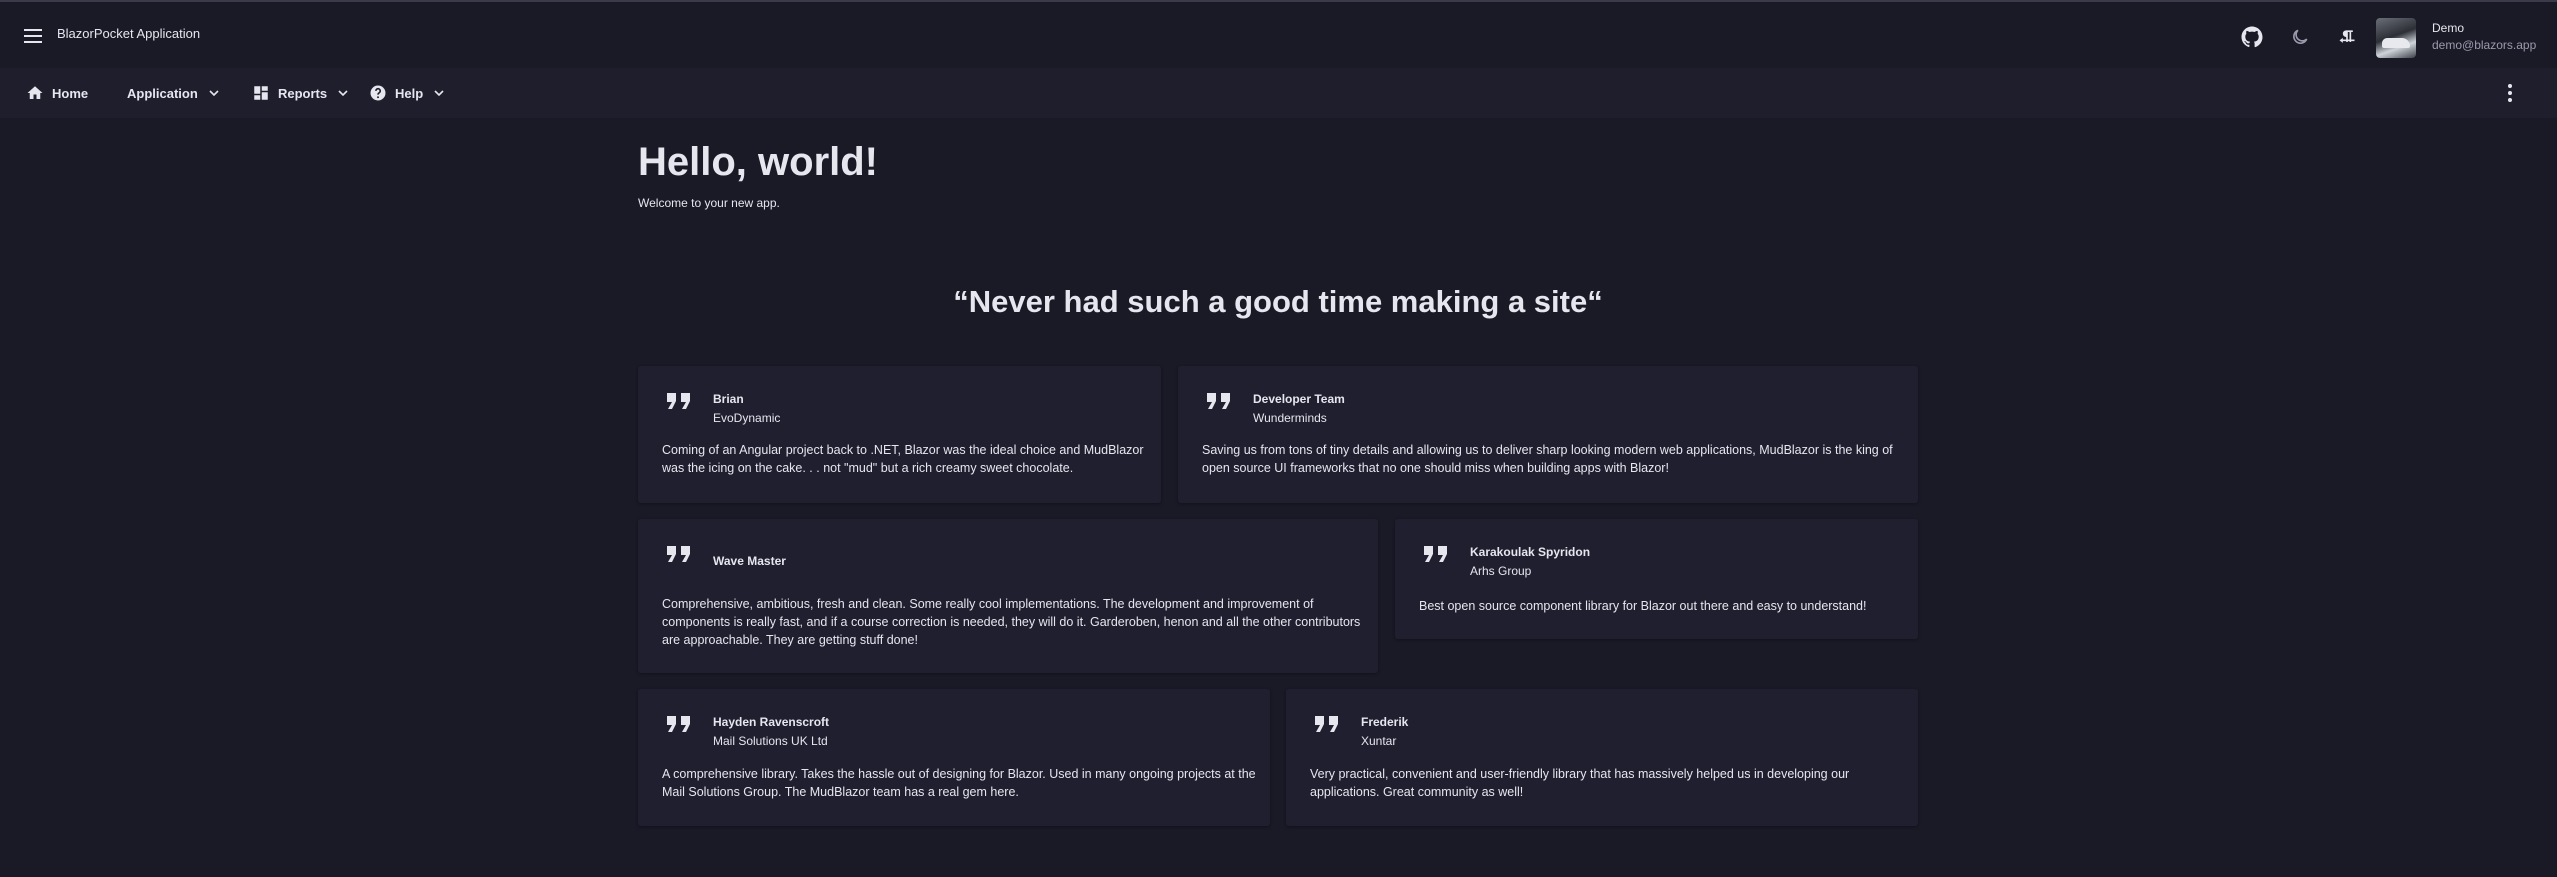  What do you see at coordinates (2252, 37) in the screenshot?
I see `github-icon` at bounding box center [2252, 37].